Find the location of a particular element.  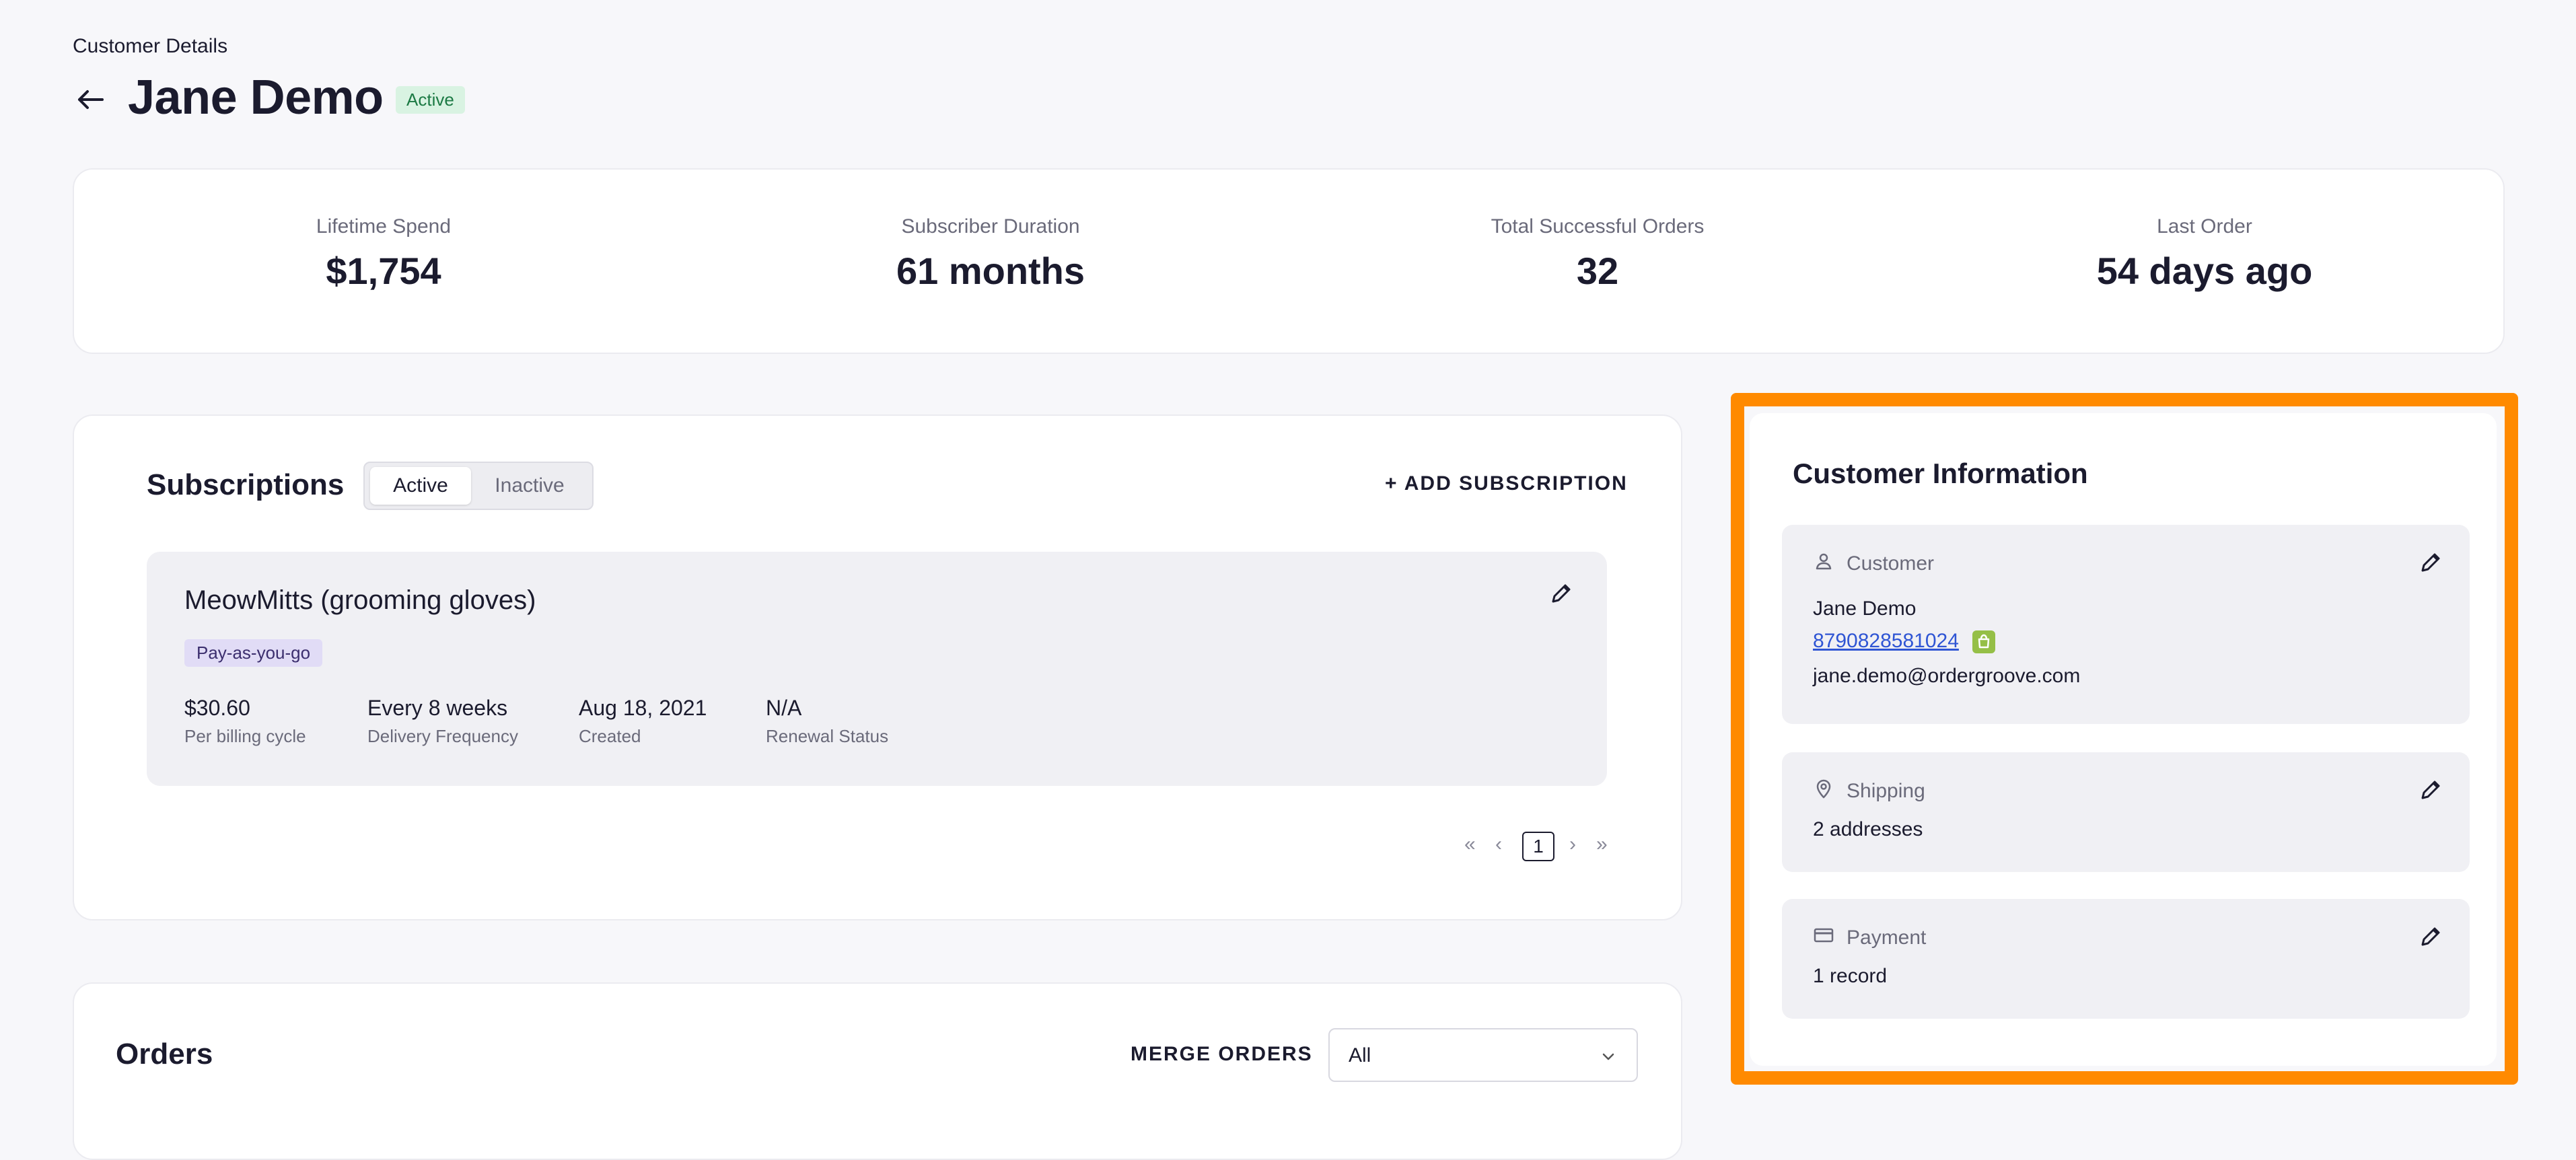

shipping-panel-header: Shipping is located at coordinates (1869, 791).